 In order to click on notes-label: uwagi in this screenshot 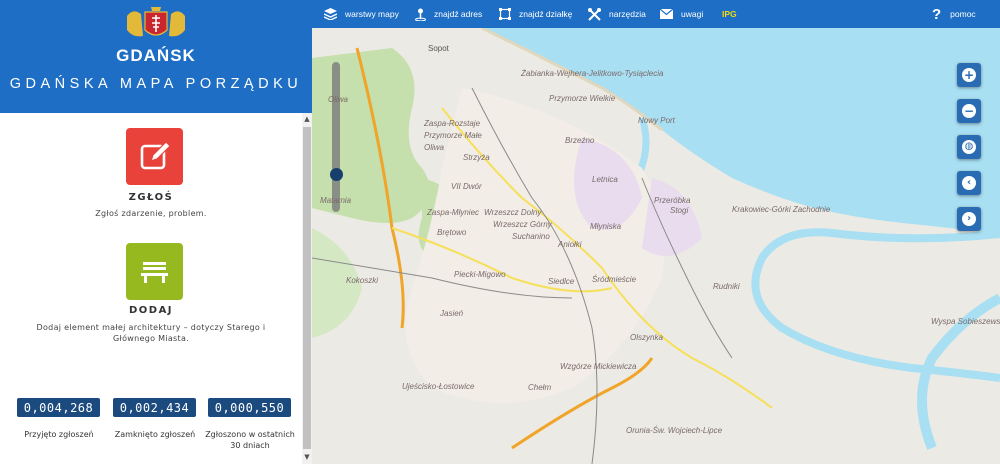, I will do `click(692, 14)`.